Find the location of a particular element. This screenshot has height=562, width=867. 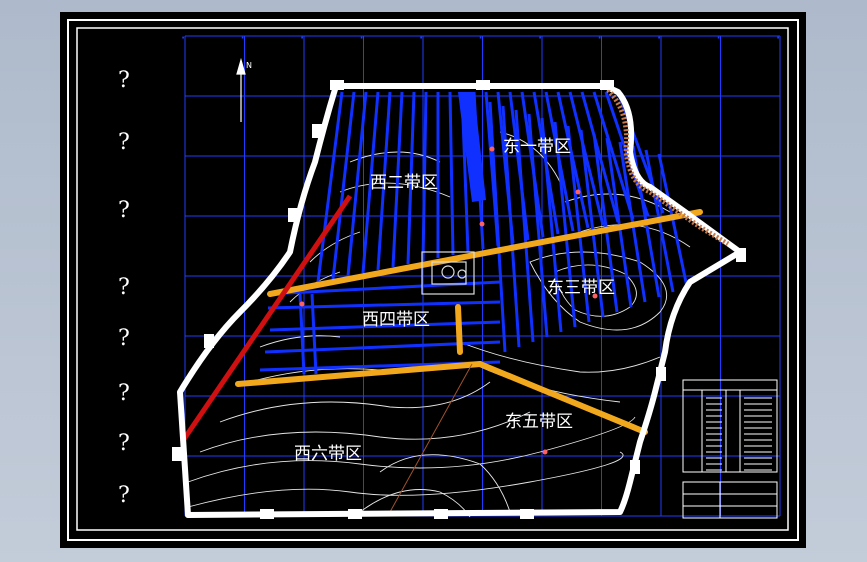

main-shaft-roadway is located at coordinates (472, 147).